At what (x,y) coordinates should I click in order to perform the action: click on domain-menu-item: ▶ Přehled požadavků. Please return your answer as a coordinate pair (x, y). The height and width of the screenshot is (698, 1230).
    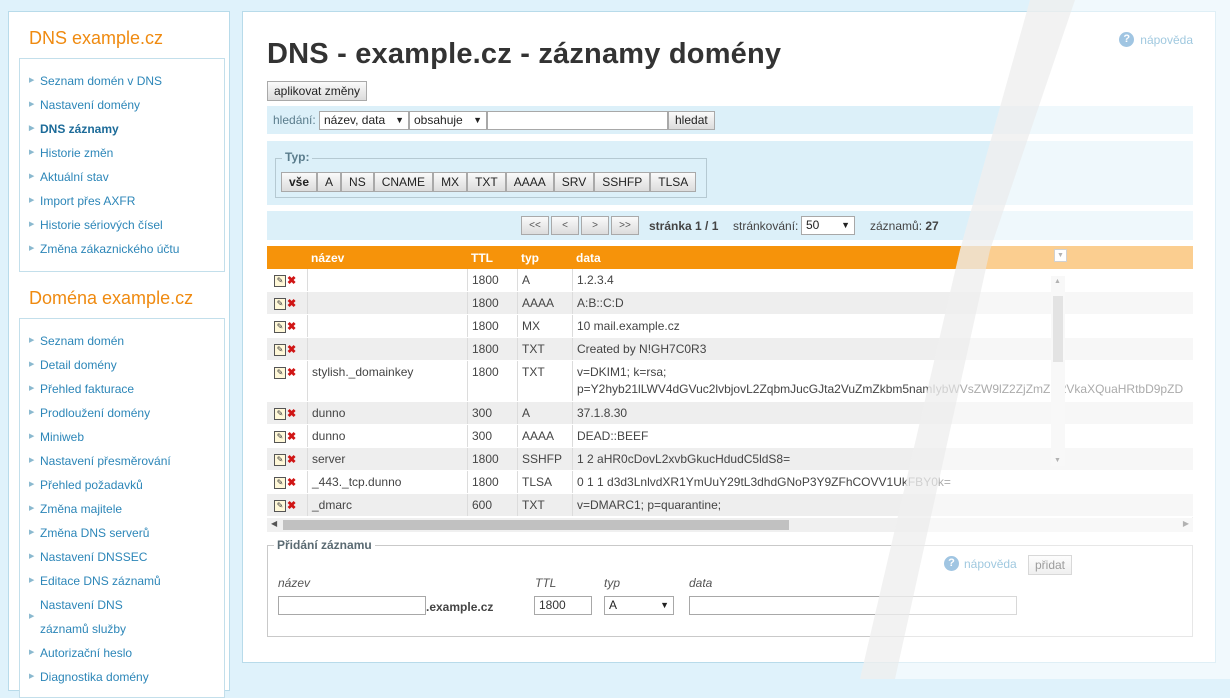
    Looking at the image, I should click on (122, 485).